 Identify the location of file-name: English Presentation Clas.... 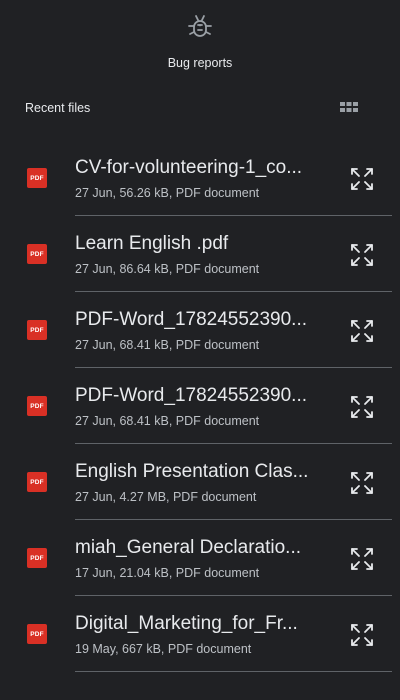
(192, 471).